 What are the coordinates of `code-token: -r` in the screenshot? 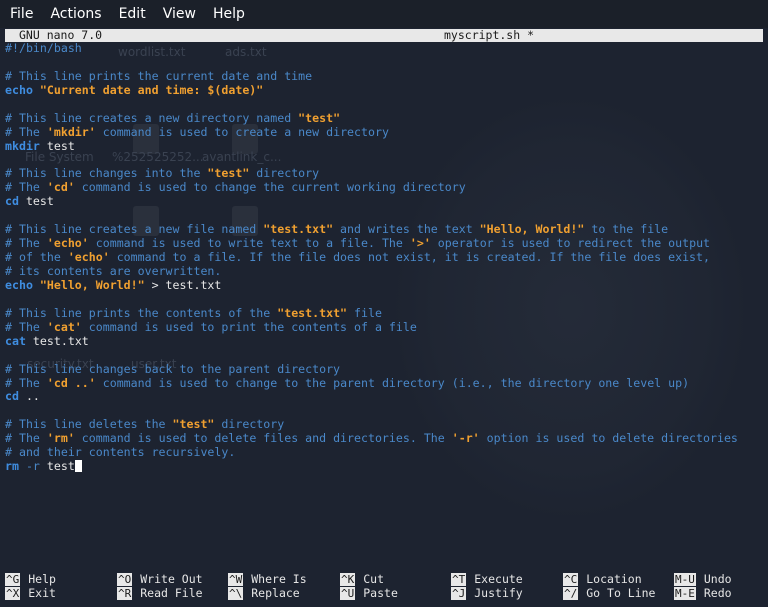 It's located at (29, 466).